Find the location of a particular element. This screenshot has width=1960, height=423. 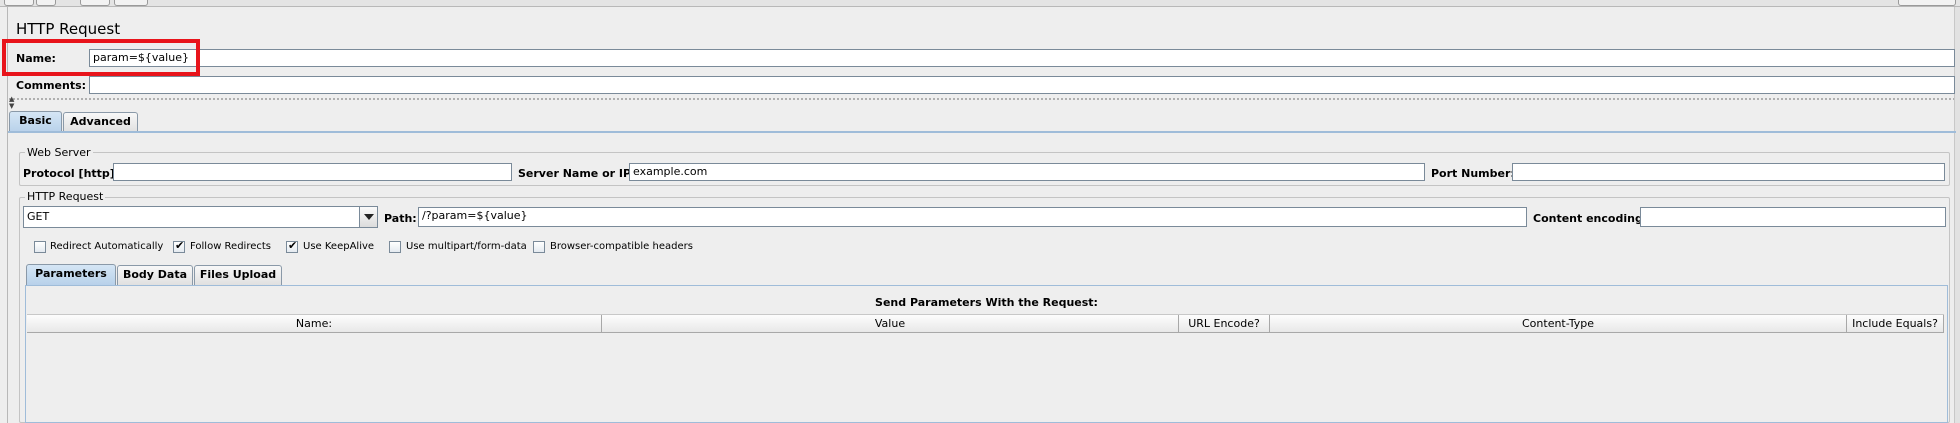

use-keepalive-label: Use KeepAlive is located at coordinates (339, 246).